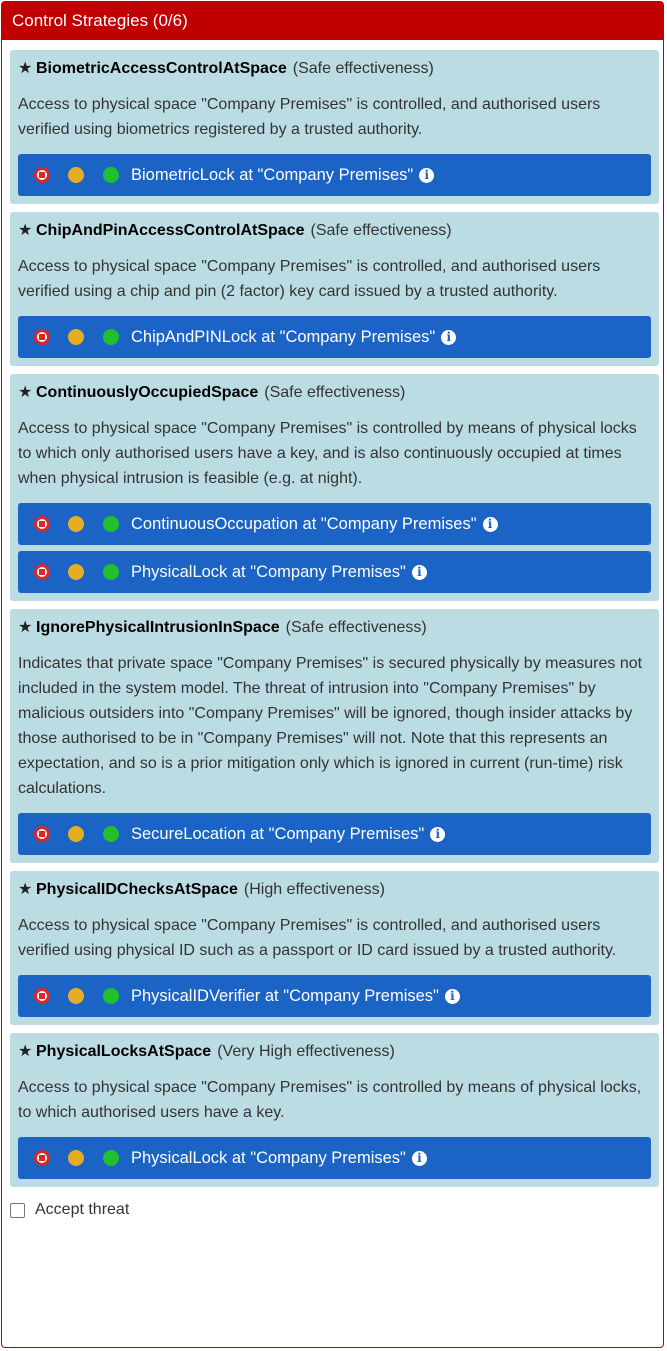  I want to click on control-label: BiometricLock at "Company Premises", so click(272, 174).